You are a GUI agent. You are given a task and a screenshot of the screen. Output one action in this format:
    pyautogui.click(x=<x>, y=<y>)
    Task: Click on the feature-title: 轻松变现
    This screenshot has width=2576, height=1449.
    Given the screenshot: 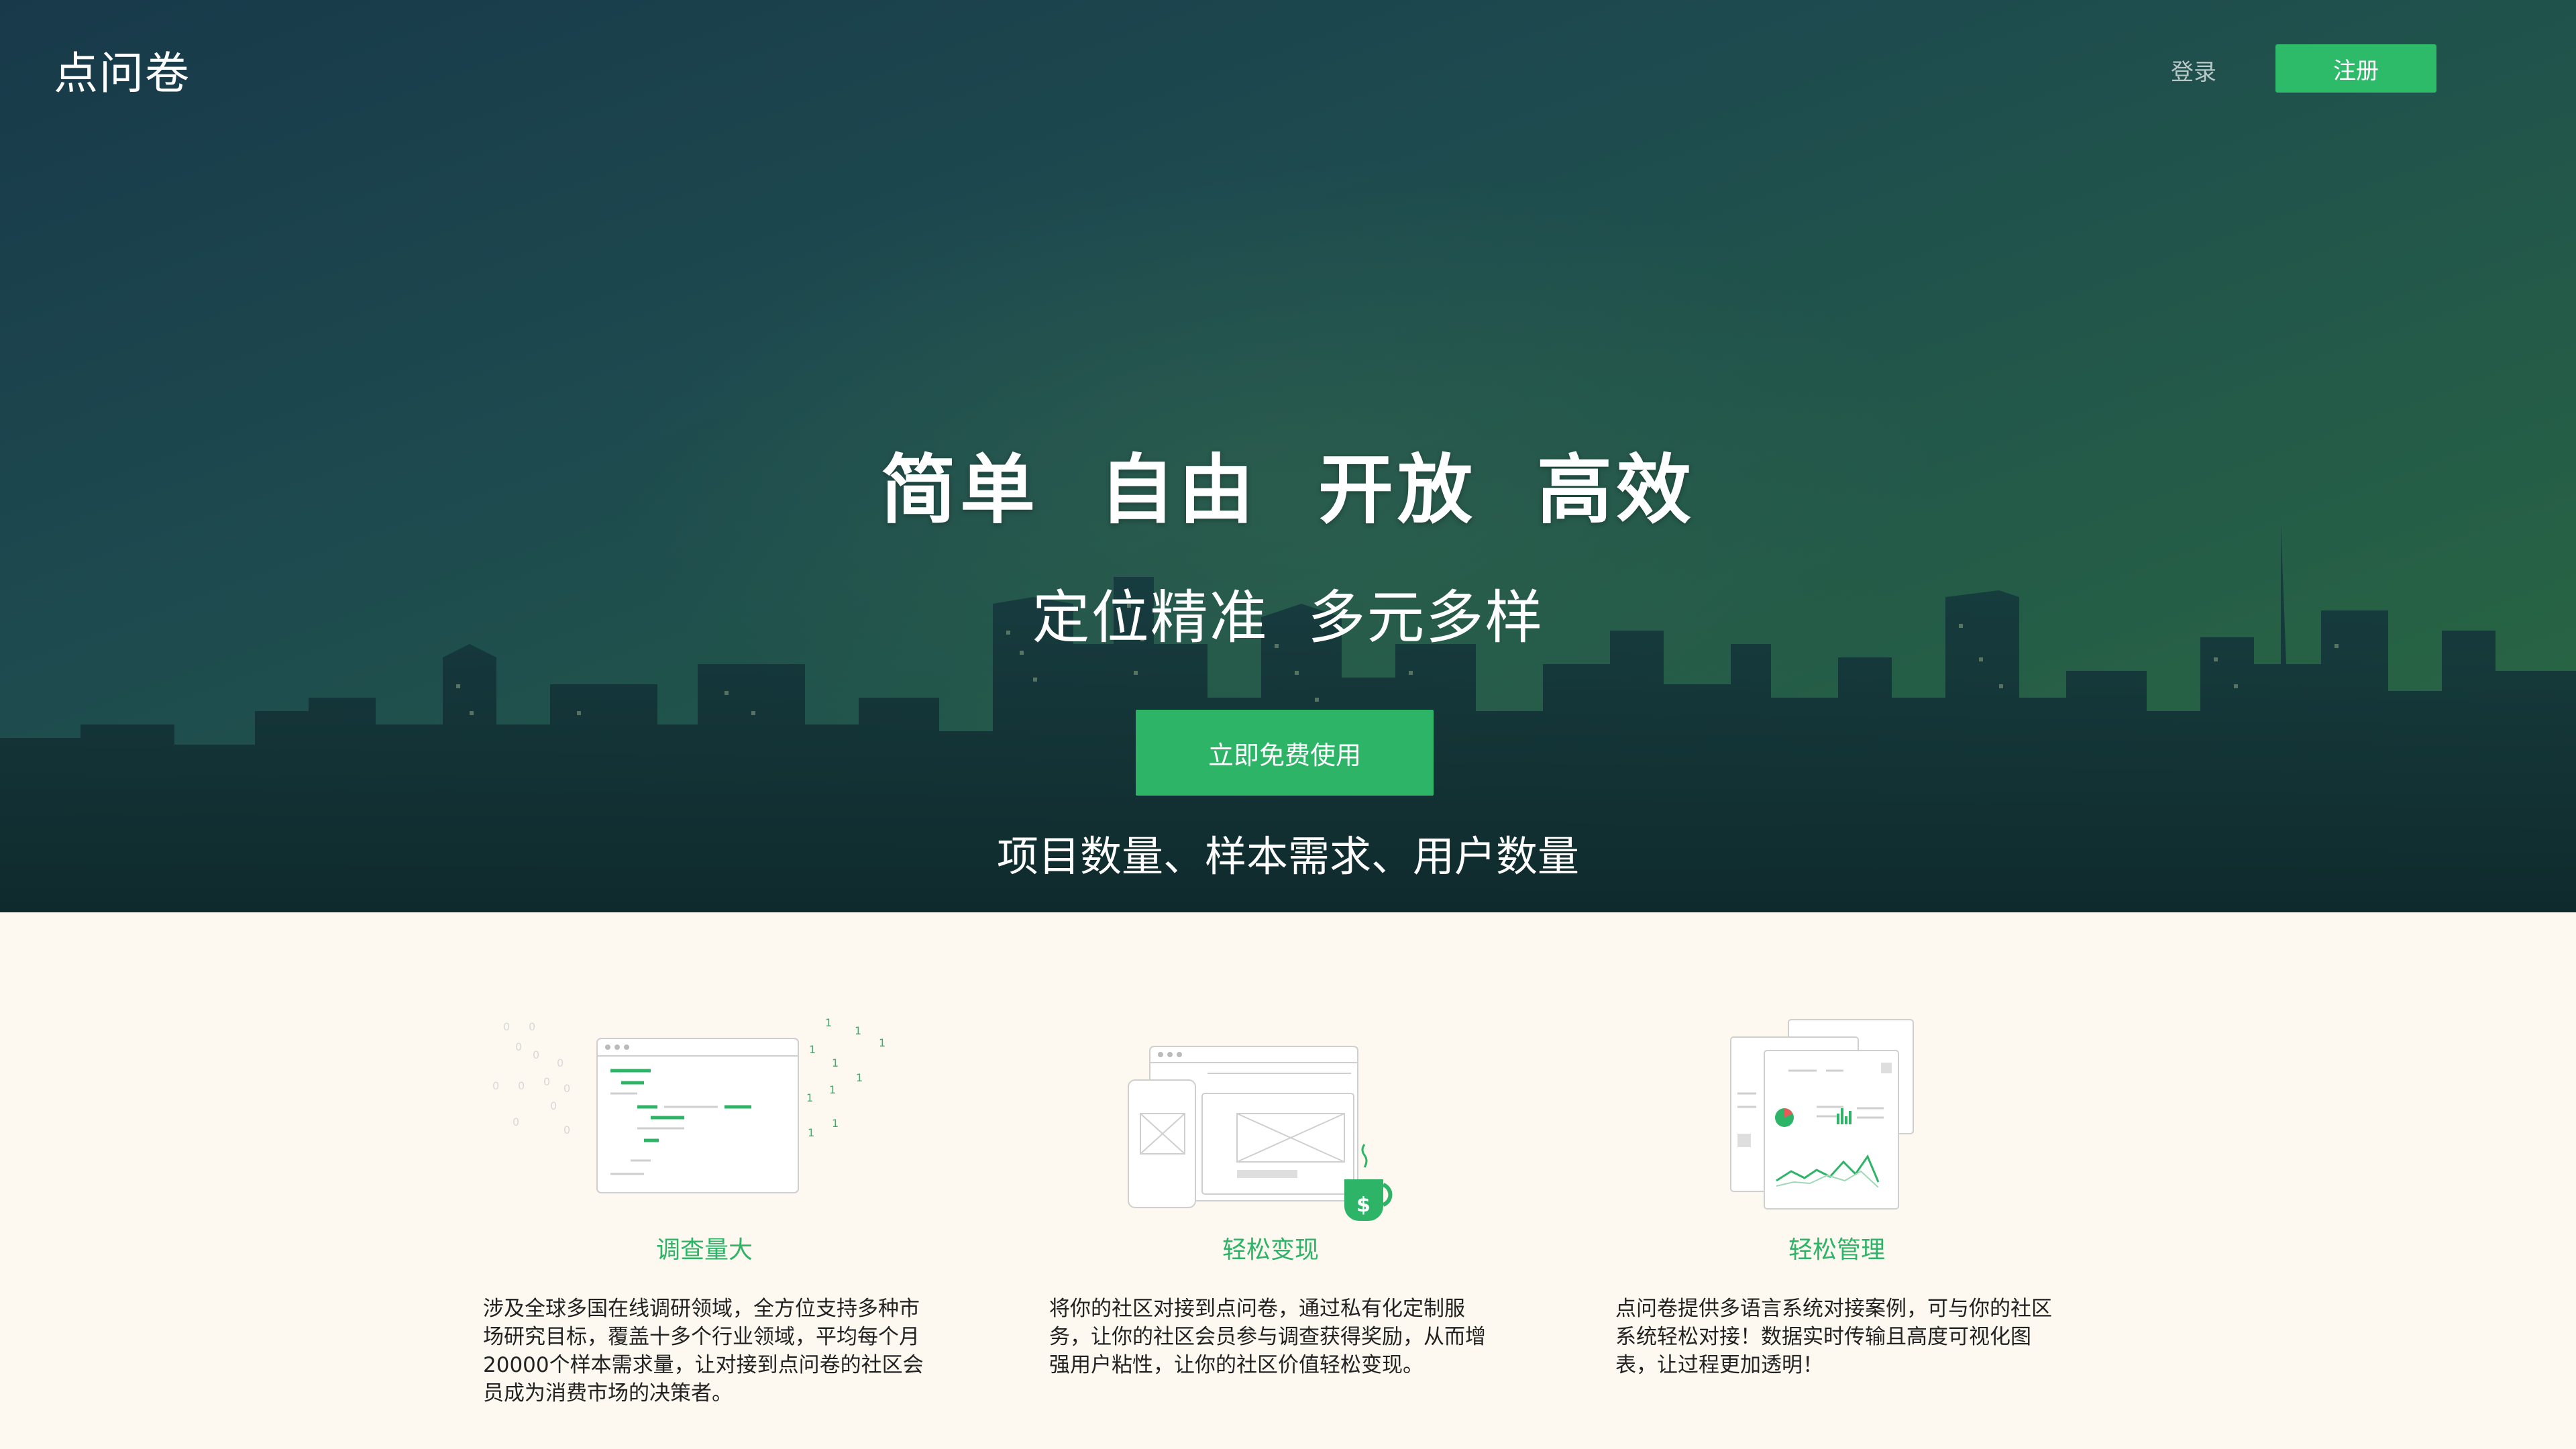 What is the action you would take?
    pyautogui.click(x=1270, y=1250)
    